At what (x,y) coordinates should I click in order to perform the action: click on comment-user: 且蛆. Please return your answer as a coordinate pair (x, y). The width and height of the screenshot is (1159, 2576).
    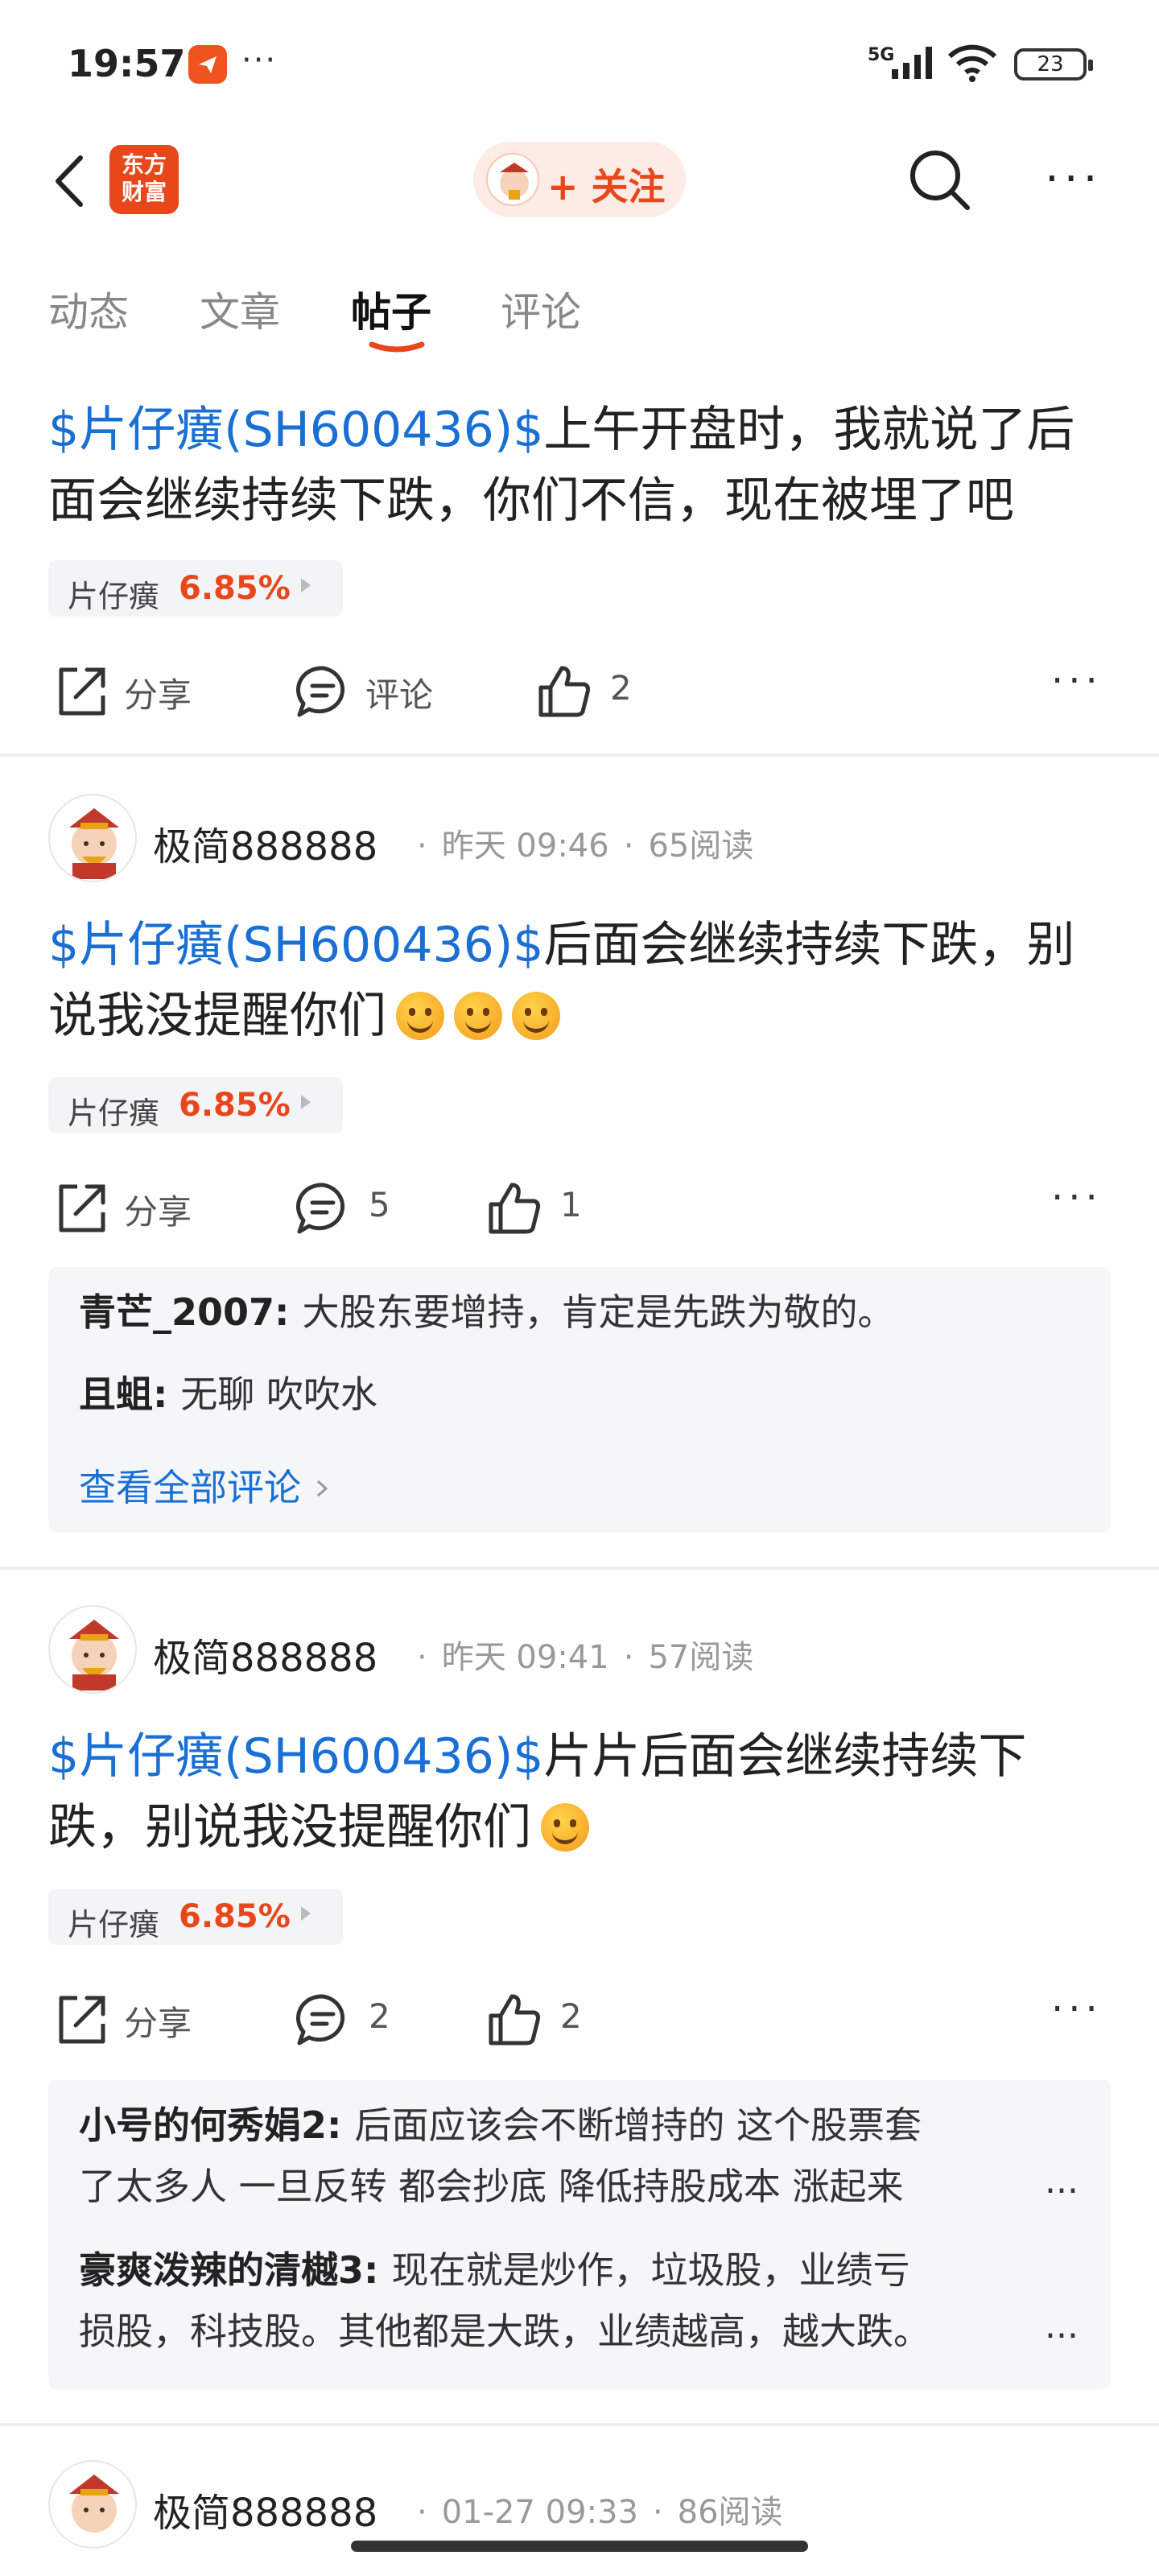
    Looking at the image, I should click on (116, 1394).